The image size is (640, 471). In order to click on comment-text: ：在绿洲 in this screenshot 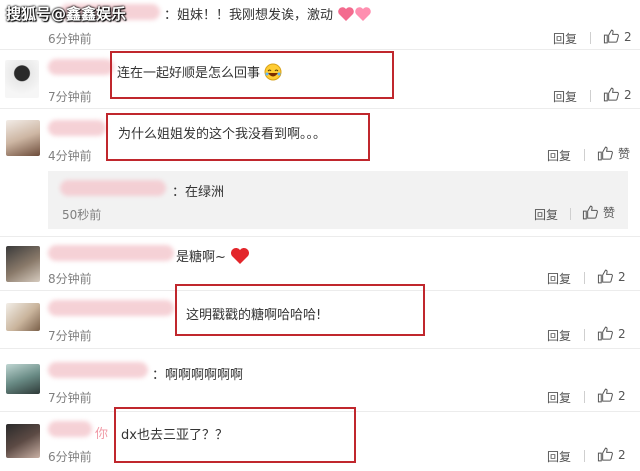, I will do `click(198, 192)`.